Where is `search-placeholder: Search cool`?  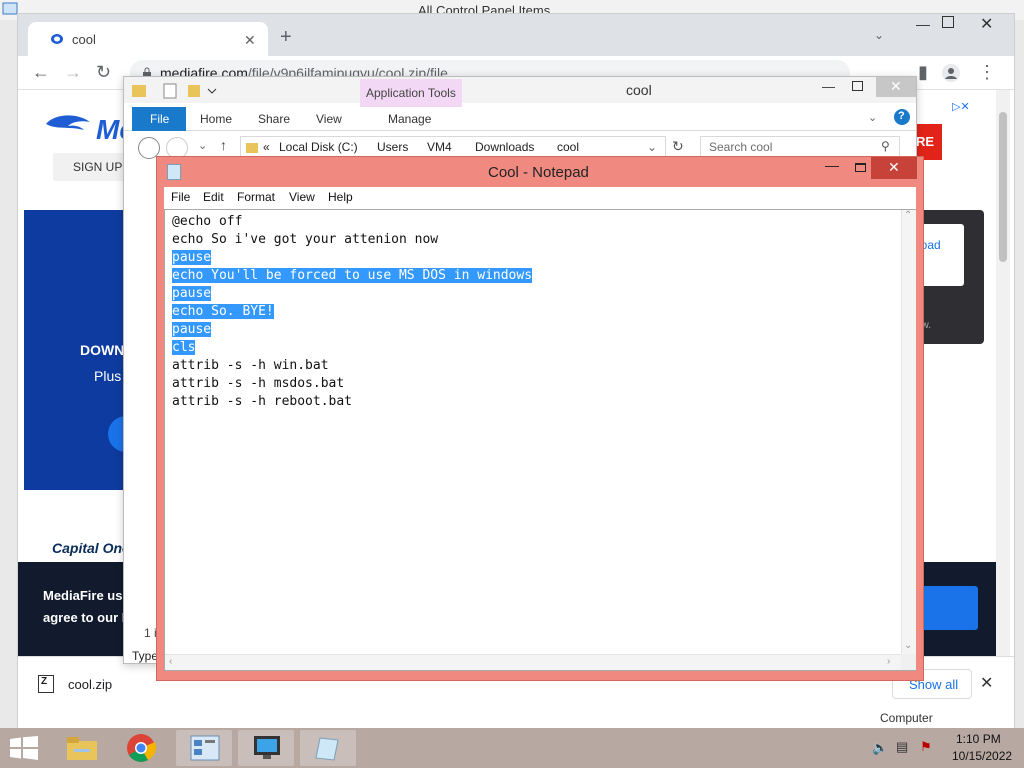
search-placeholder: Search cool is located at coordinates (741, 147).